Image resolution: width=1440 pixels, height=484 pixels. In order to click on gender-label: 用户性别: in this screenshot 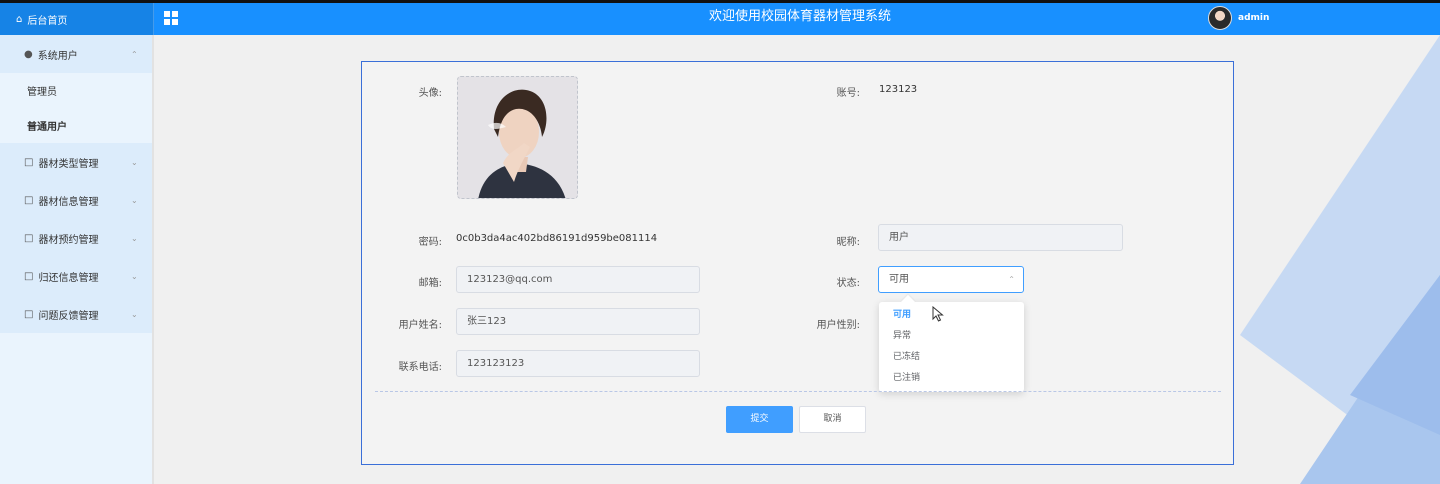, I will do `click(838, 325)`.